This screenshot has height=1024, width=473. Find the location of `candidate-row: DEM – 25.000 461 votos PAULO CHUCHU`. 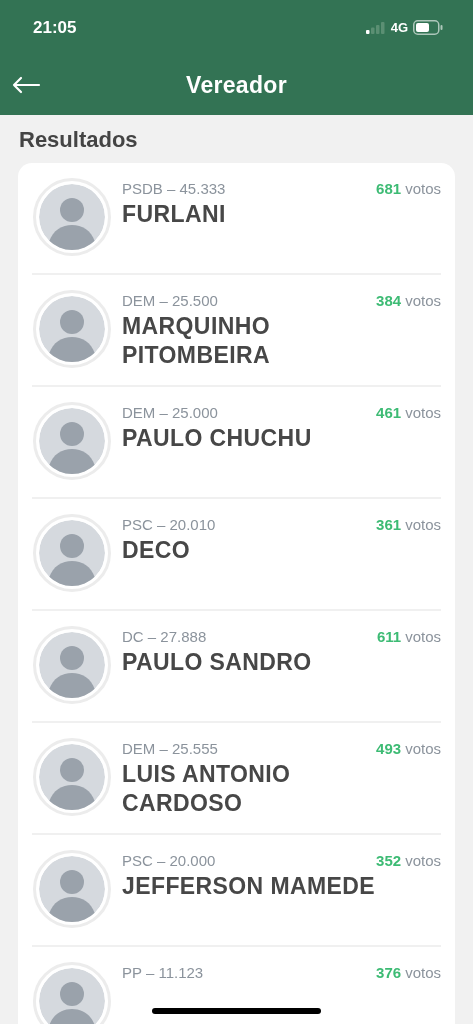

candidate-row: DEM – 25.000 461 votos PAULO CHUCHU is located at coordinates (236, 443).